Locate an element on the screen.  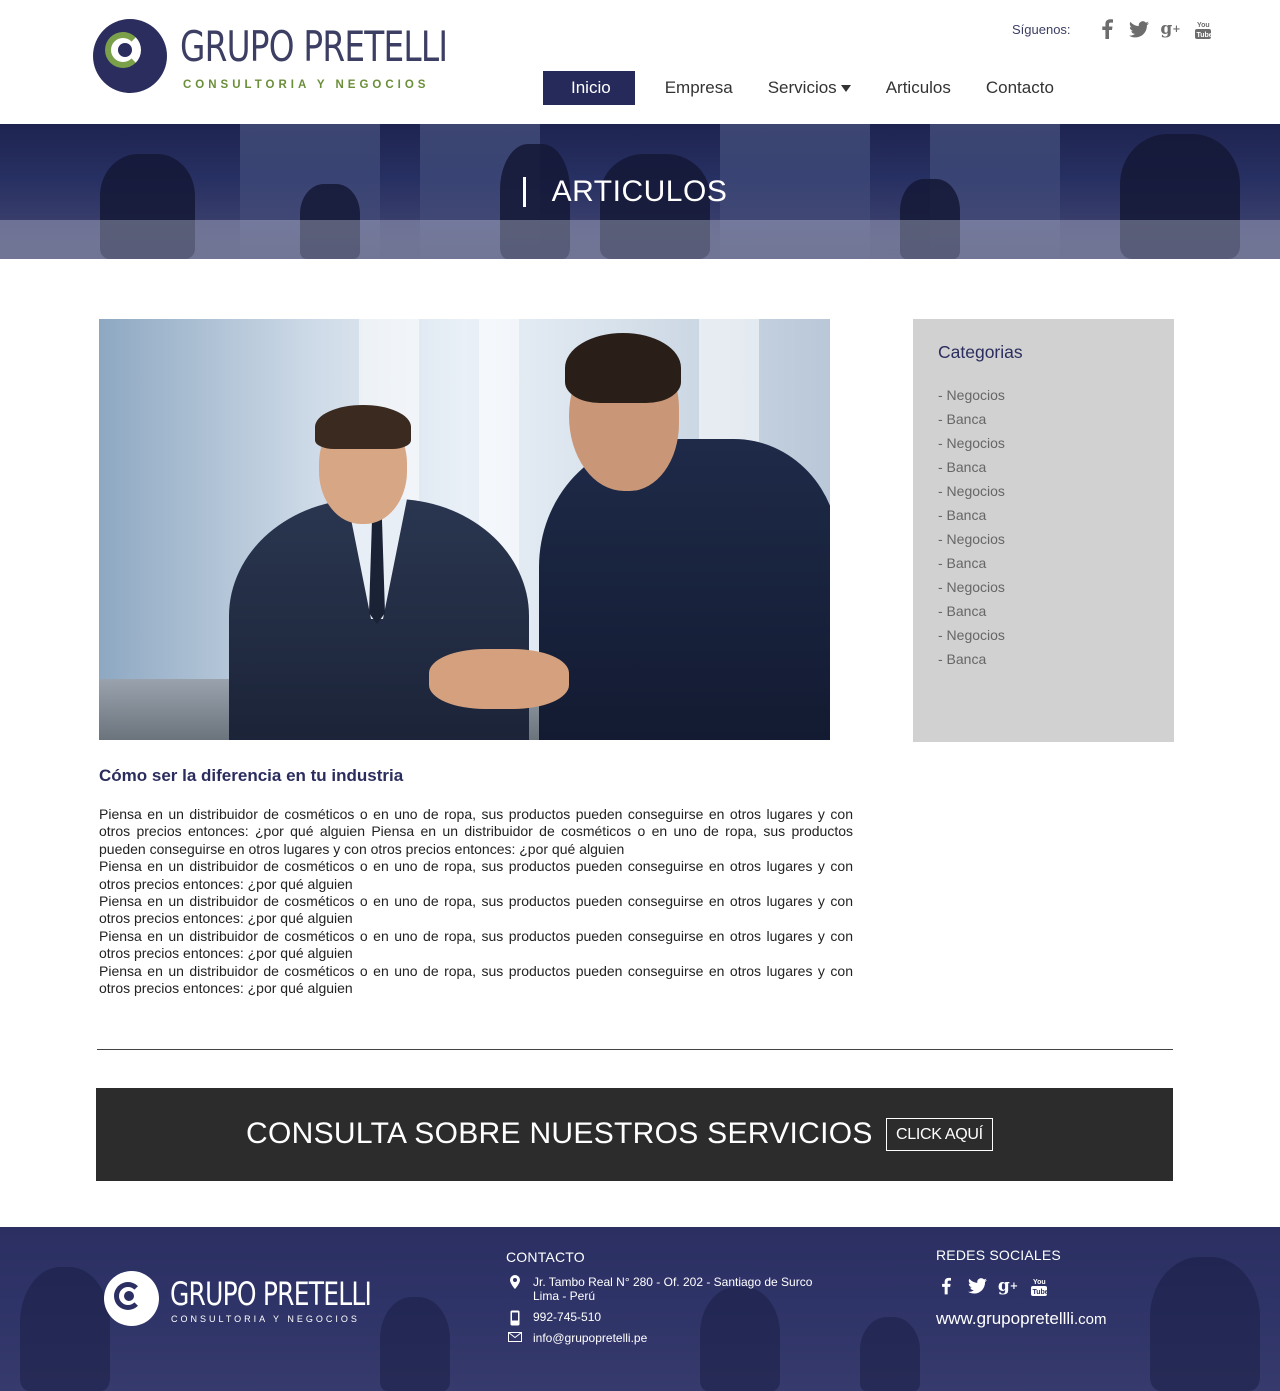
nav-item-articulos: Articulos is located at coordinates (918, 88).